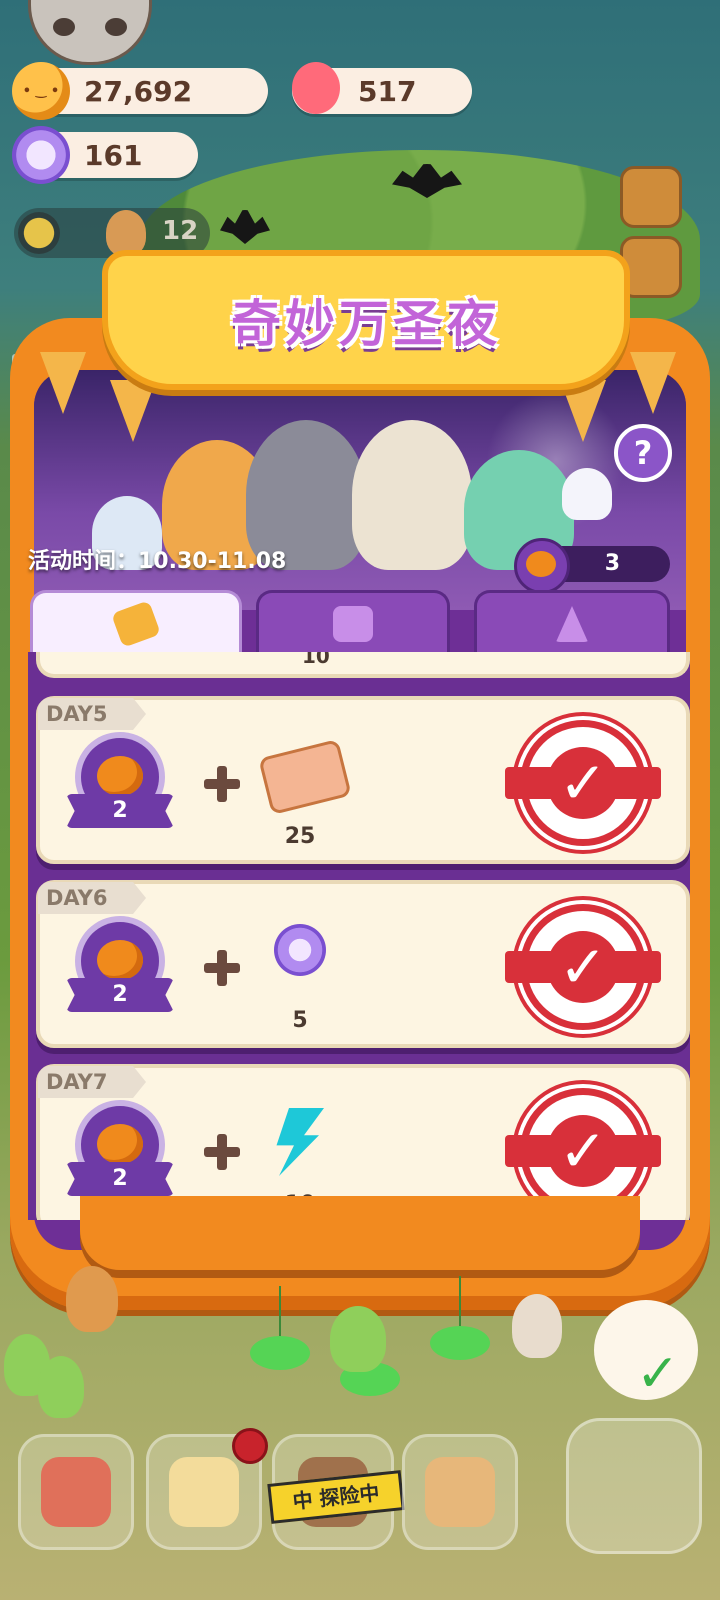 The image size is (720, 1600). I want to click on panel-bottom-lip, so click(360, 1233).